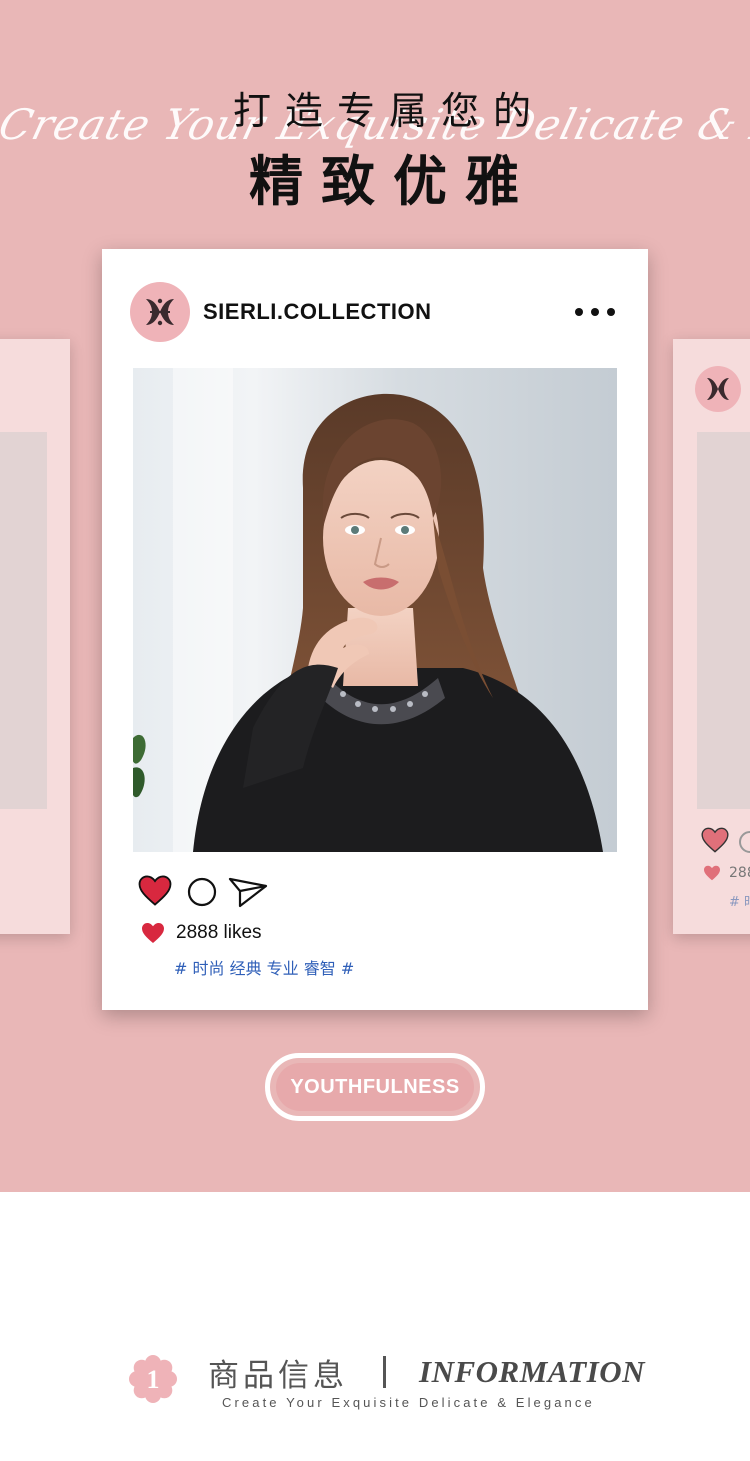 This screenshot has height=1461, width=750. I want to click on title-line-1: 打造专属您的, so click(388, 111).